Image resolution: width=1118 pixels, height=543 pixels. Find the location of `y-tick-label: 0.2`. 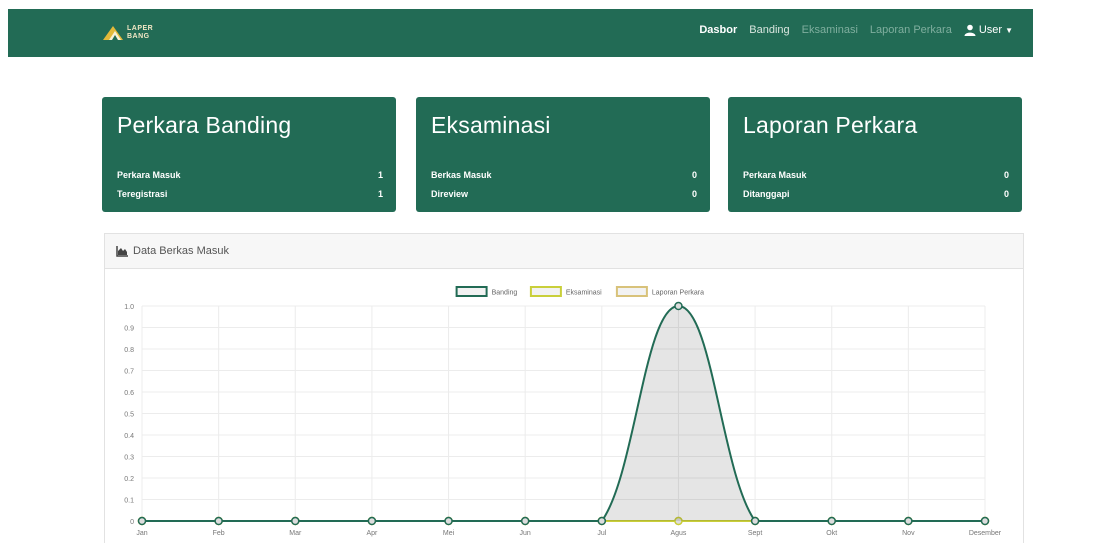

y-tick-label: 0.2 is located at coordinates (129, 479).